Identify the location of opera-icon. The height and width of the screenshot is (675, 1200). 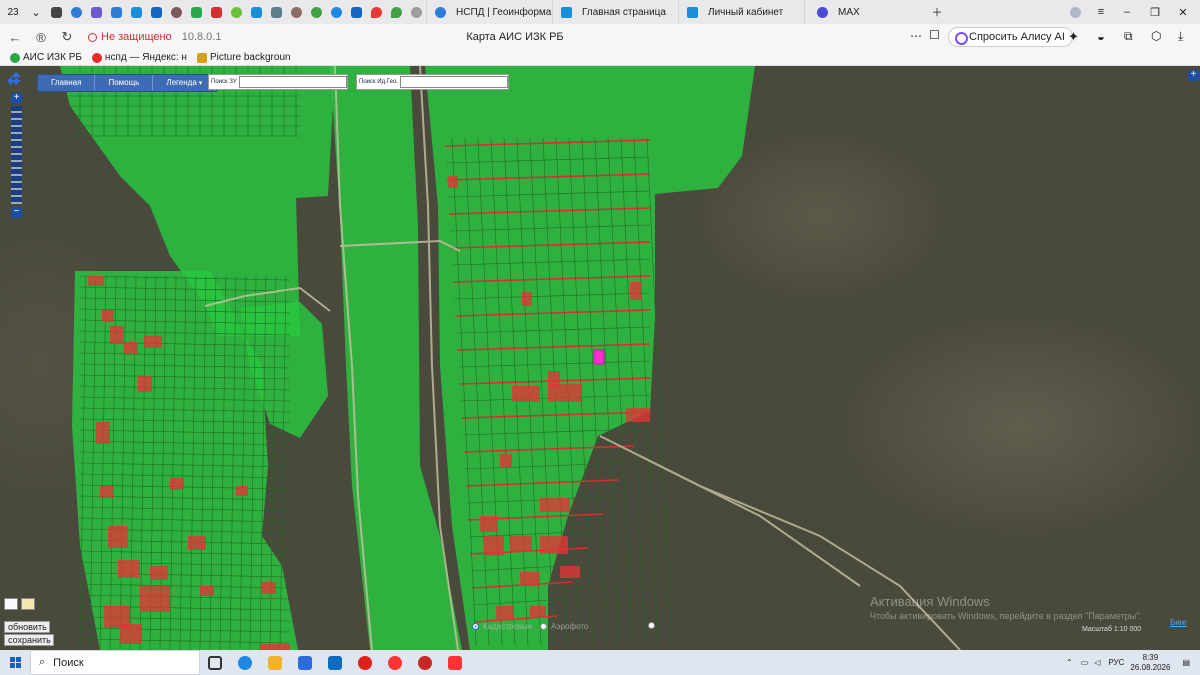
(365, 662).